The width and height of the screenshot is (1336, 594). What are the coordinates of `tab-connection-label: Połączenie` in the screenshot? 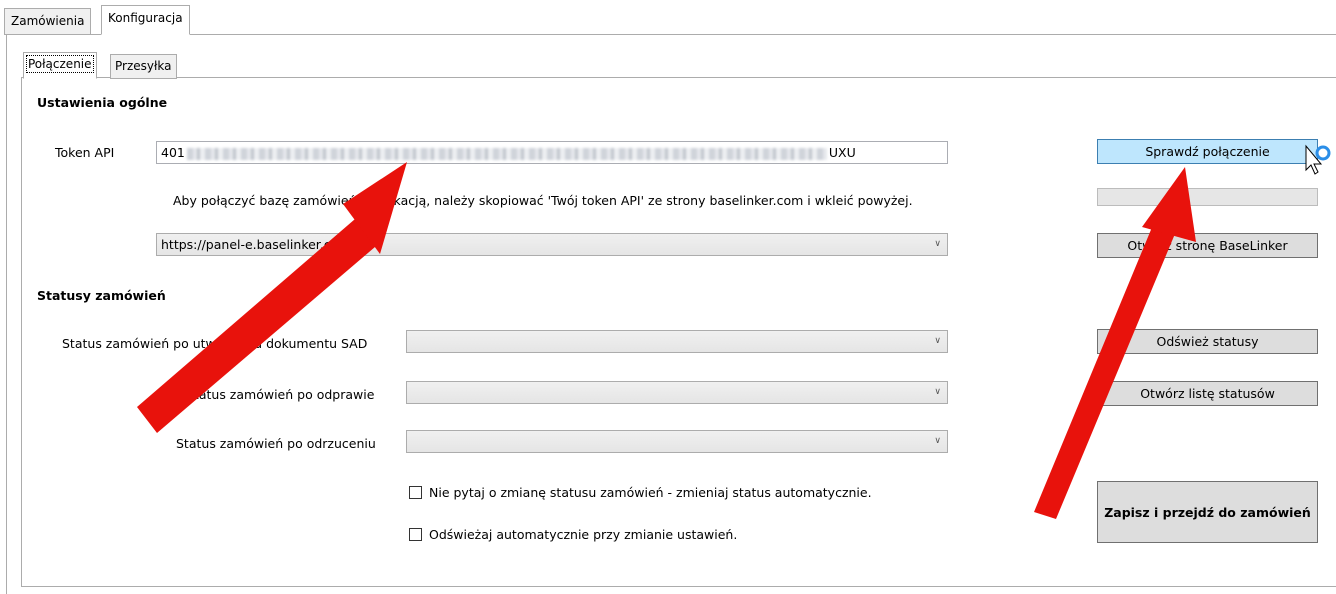 It's located at (60, 64).